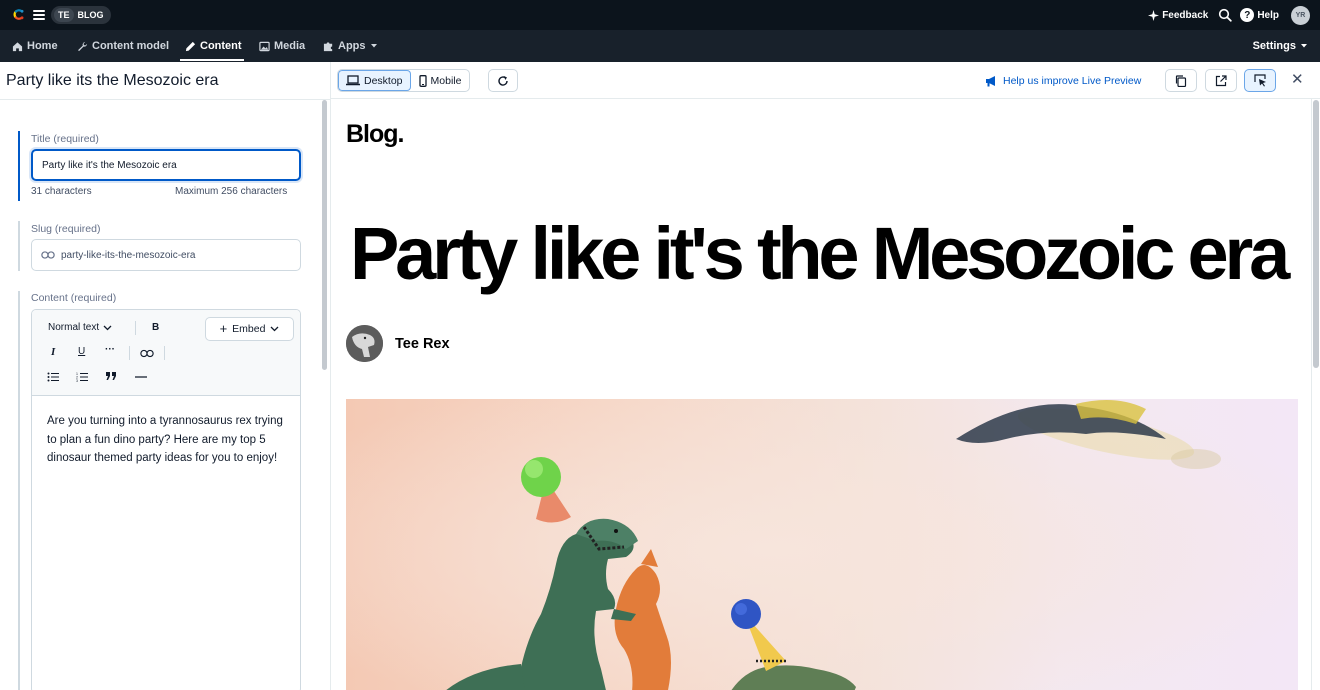 This screenshot has height=690, width=1320. What do you see at coordinates (18, 14) in the screenshot?
I see `contentful-logo-icon` at bounding box center [18, 14].